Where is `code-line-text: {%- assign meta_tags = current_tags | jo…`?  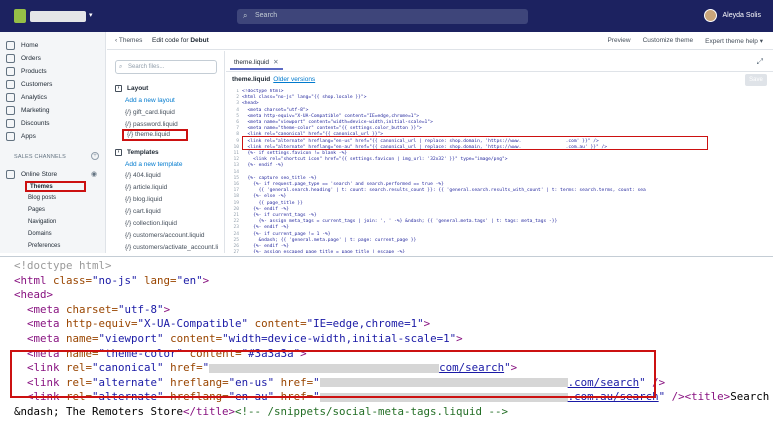
code-line-text: {%- assign meta_tags = current_tags | jo… is located at coordinates (400, 222).